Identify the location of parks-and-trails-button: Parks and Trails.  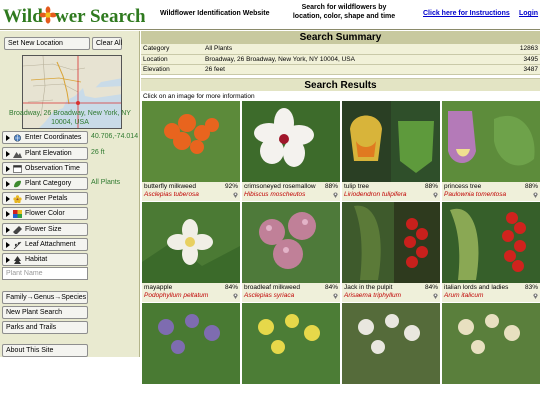
(45, 327).